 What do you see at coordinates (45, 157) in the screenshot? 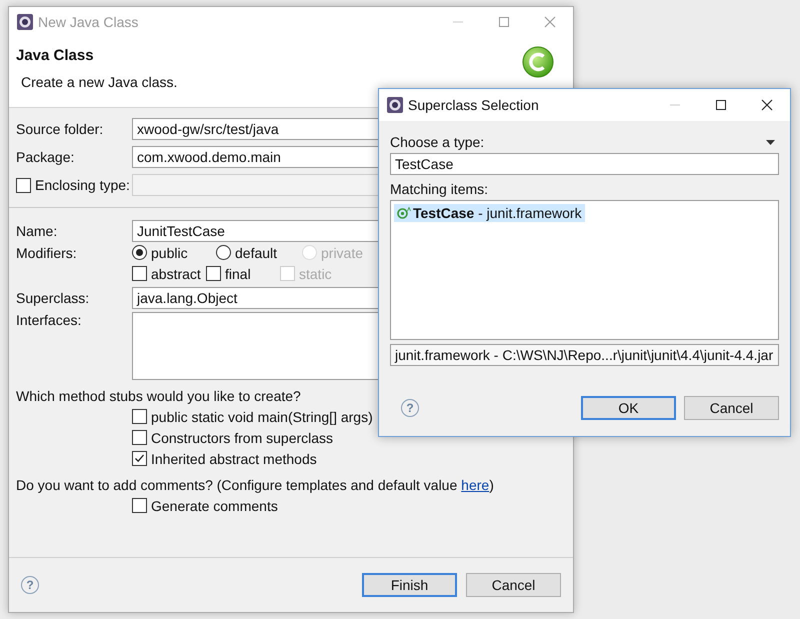
I see `field-label: Package:` at bounding box center [45, 157].